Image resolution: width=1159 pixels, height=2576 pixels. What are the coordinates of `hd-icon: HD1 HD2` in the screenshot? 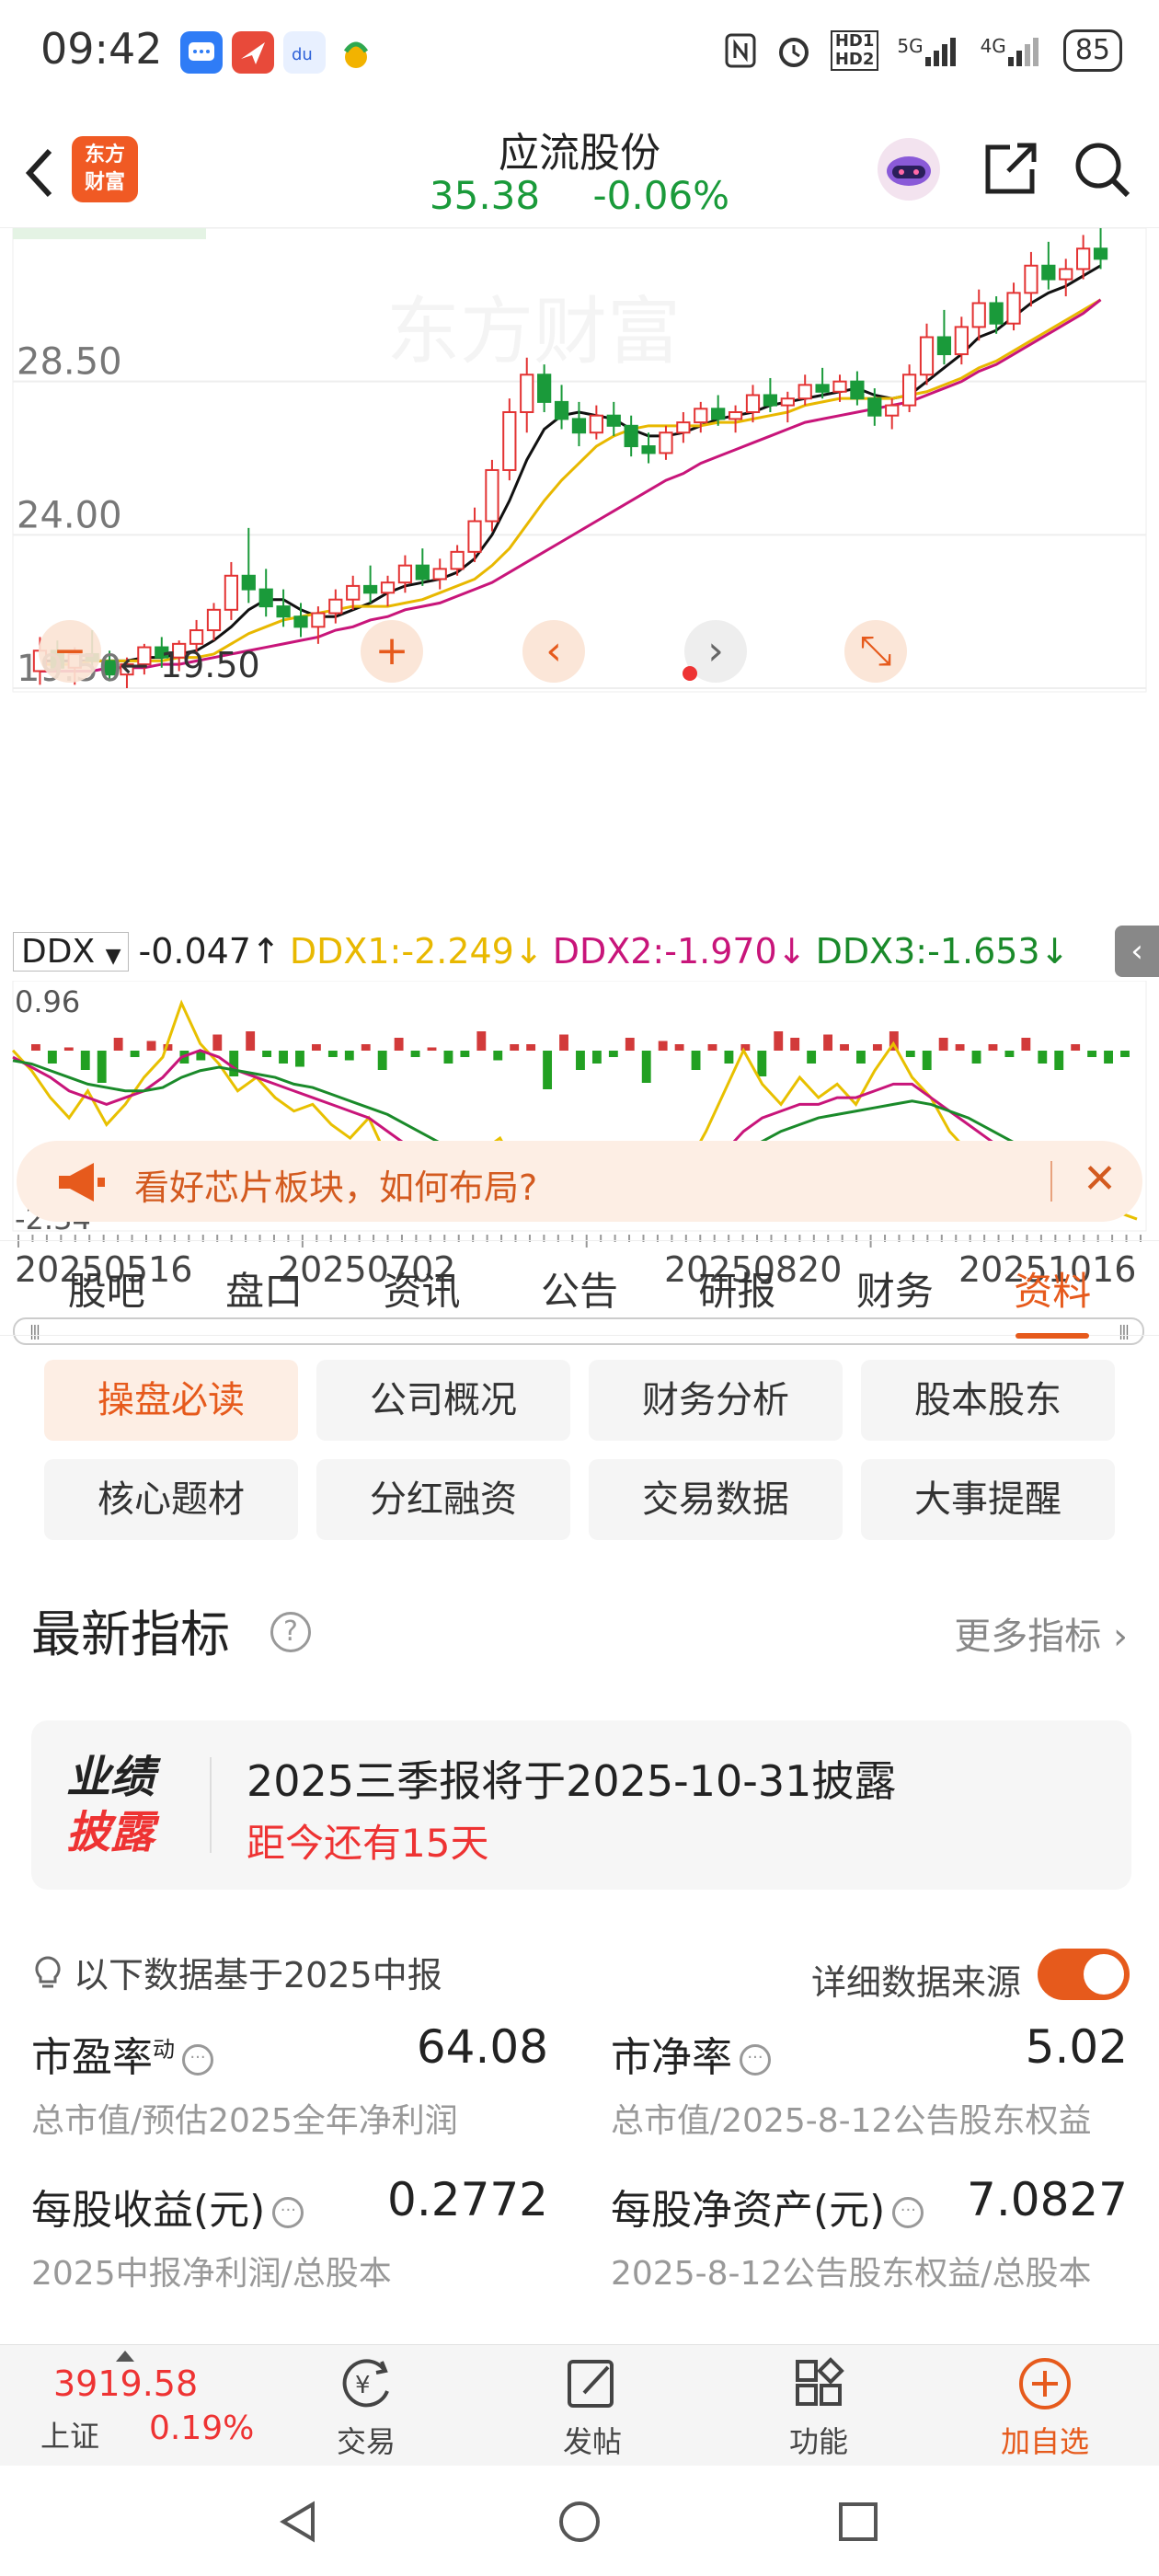 It's located at (854, 50).